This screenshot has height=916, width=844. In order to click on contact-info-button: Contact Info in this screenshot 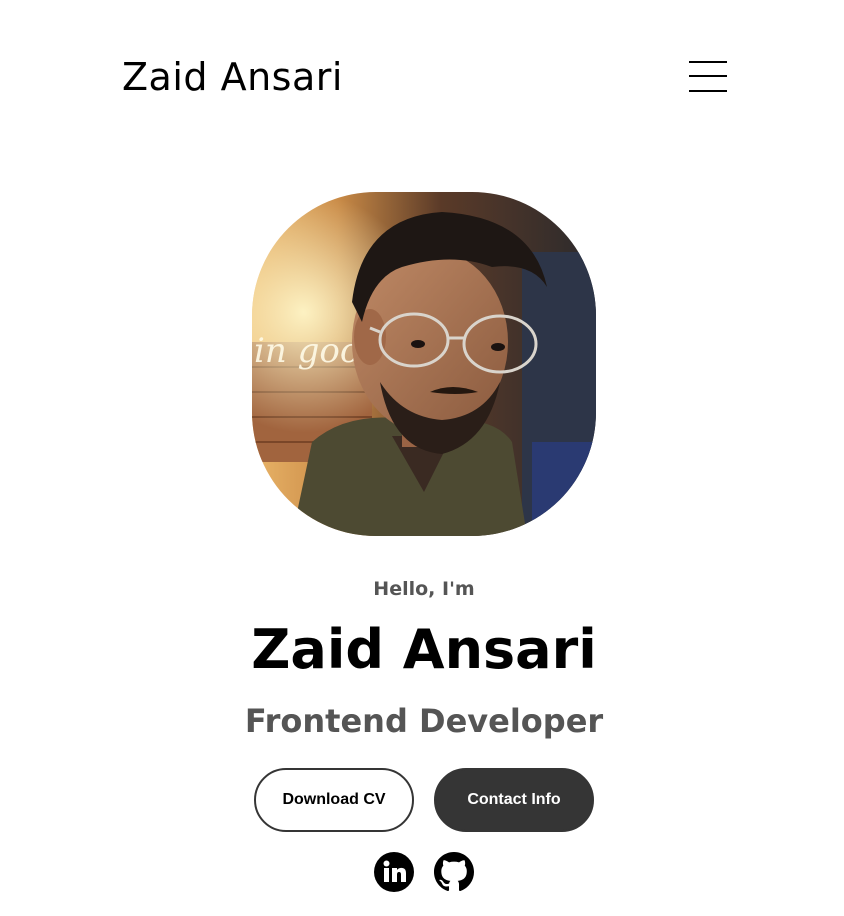, I will do `click(514, 800)`.